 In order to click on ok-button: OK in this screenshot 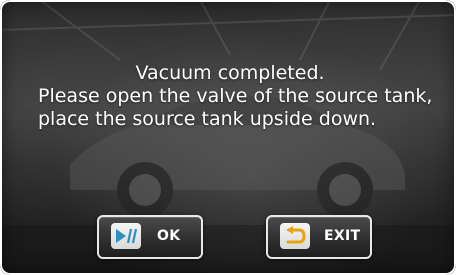, I will do `click(150, 237)`.